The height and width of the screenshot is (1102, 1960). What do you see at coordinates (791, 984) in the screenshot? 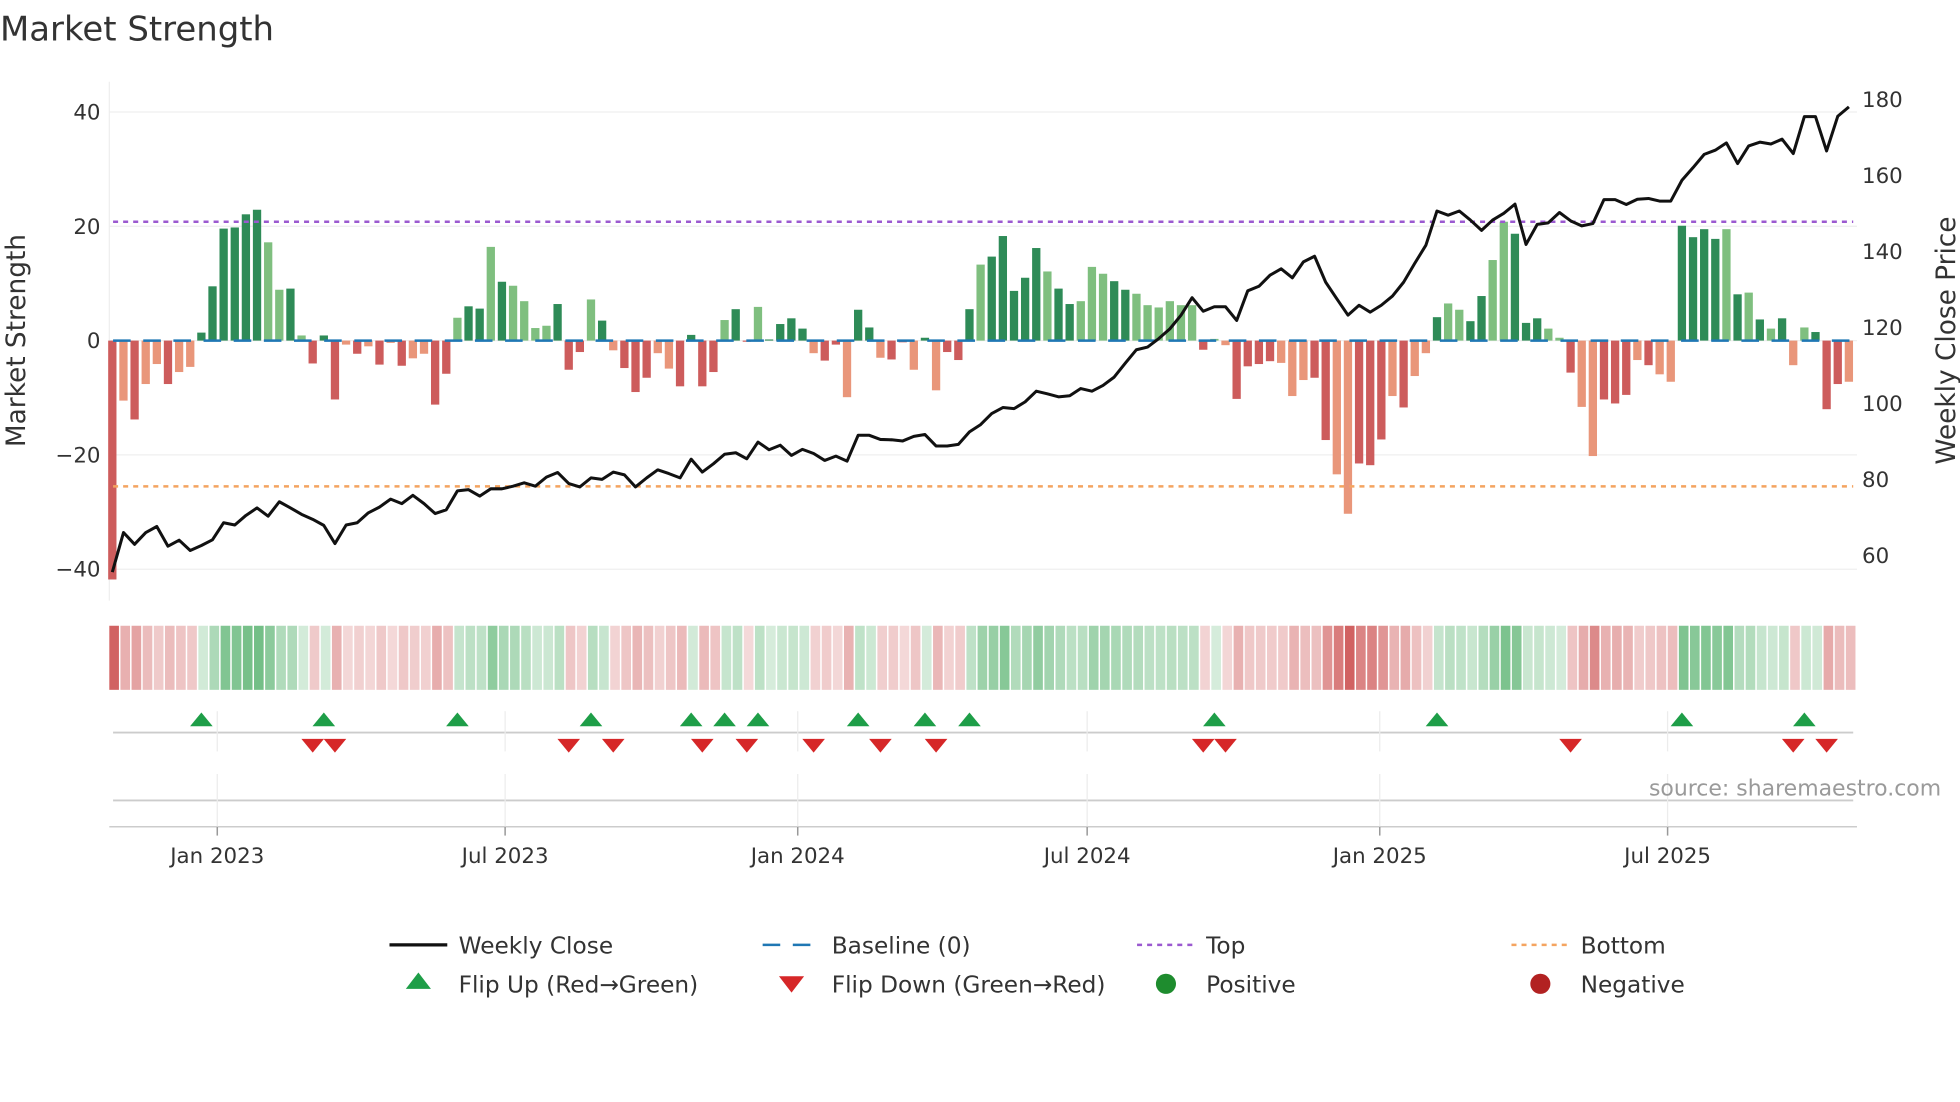
I see `triangle-down-icon` at bounding box center [791, 984].